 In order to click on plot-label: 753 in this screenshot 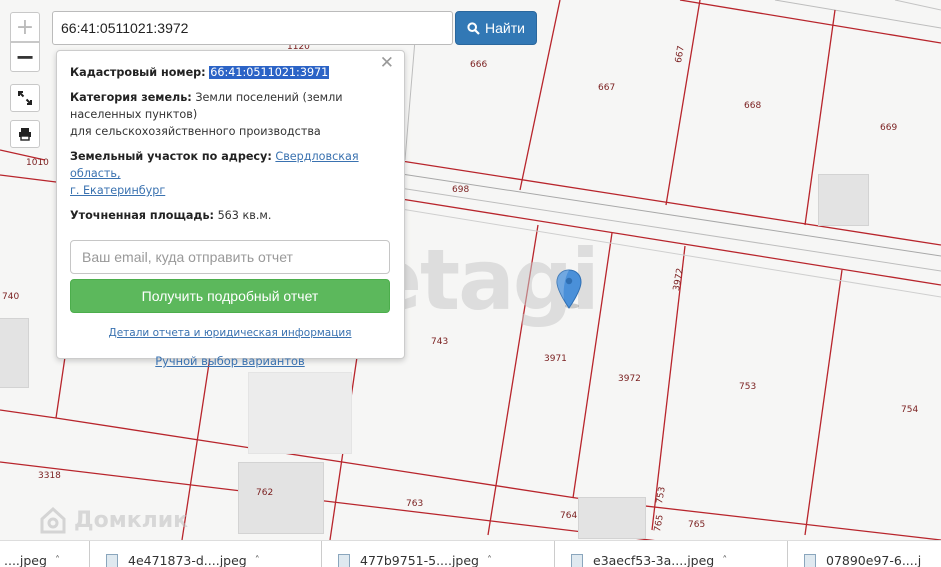, I will do `click(748, 387)`.